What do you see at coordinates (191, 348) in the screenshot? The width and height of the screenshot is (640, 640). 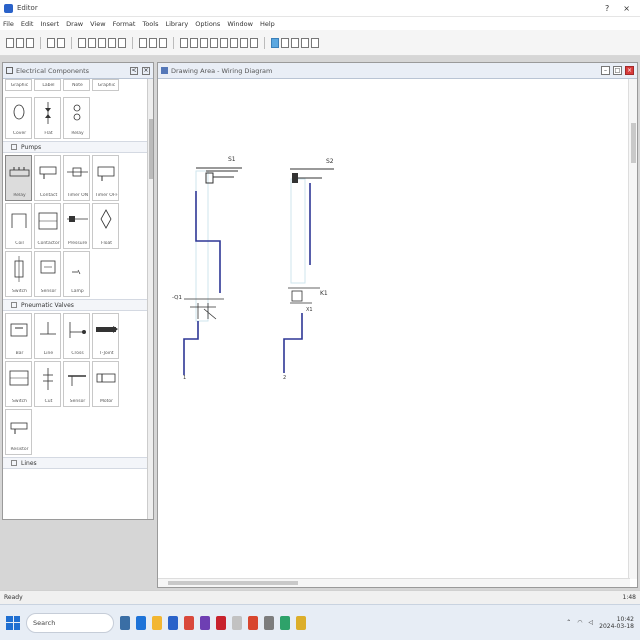 I see `wire-left-lower` at bounding box center [191, 348].